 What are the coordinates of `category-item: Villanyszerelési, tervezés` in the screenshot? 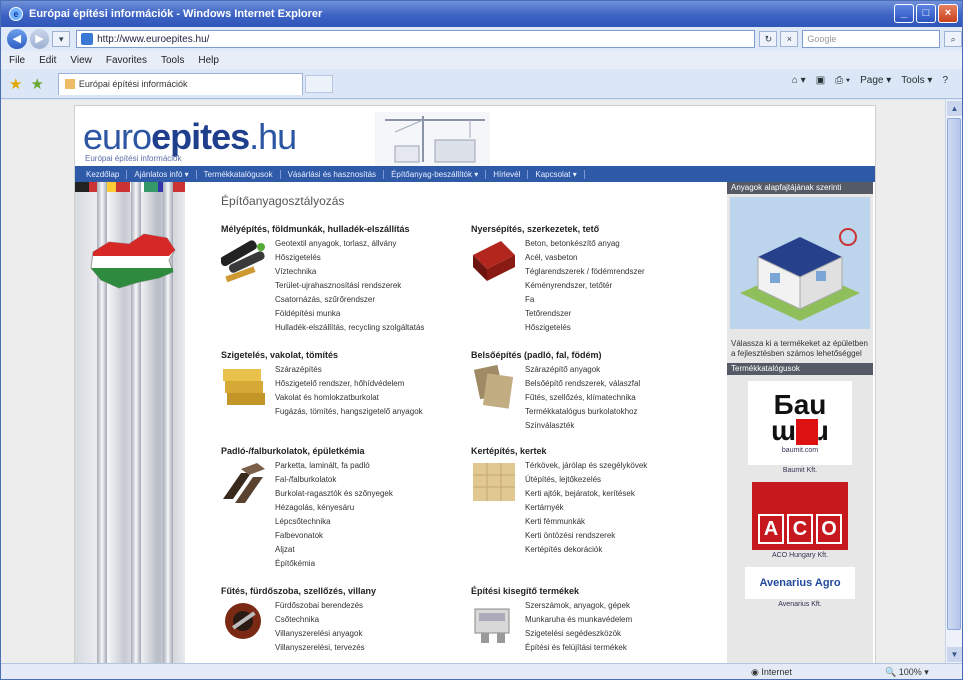 It's located at (320, 648).